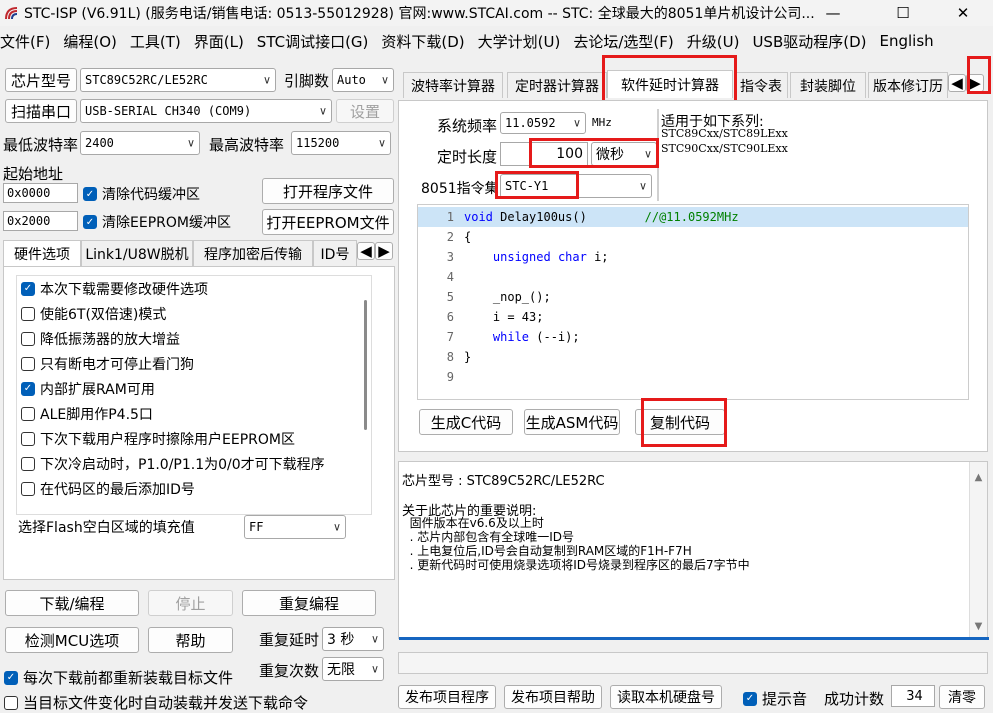 Image resolution: width=993 pixels, height=713 pixels. What do you see at coordinates (447, 697) in the screenshot?
I see `publish-button: 发布项目程序` at bounding box center [447, 697].